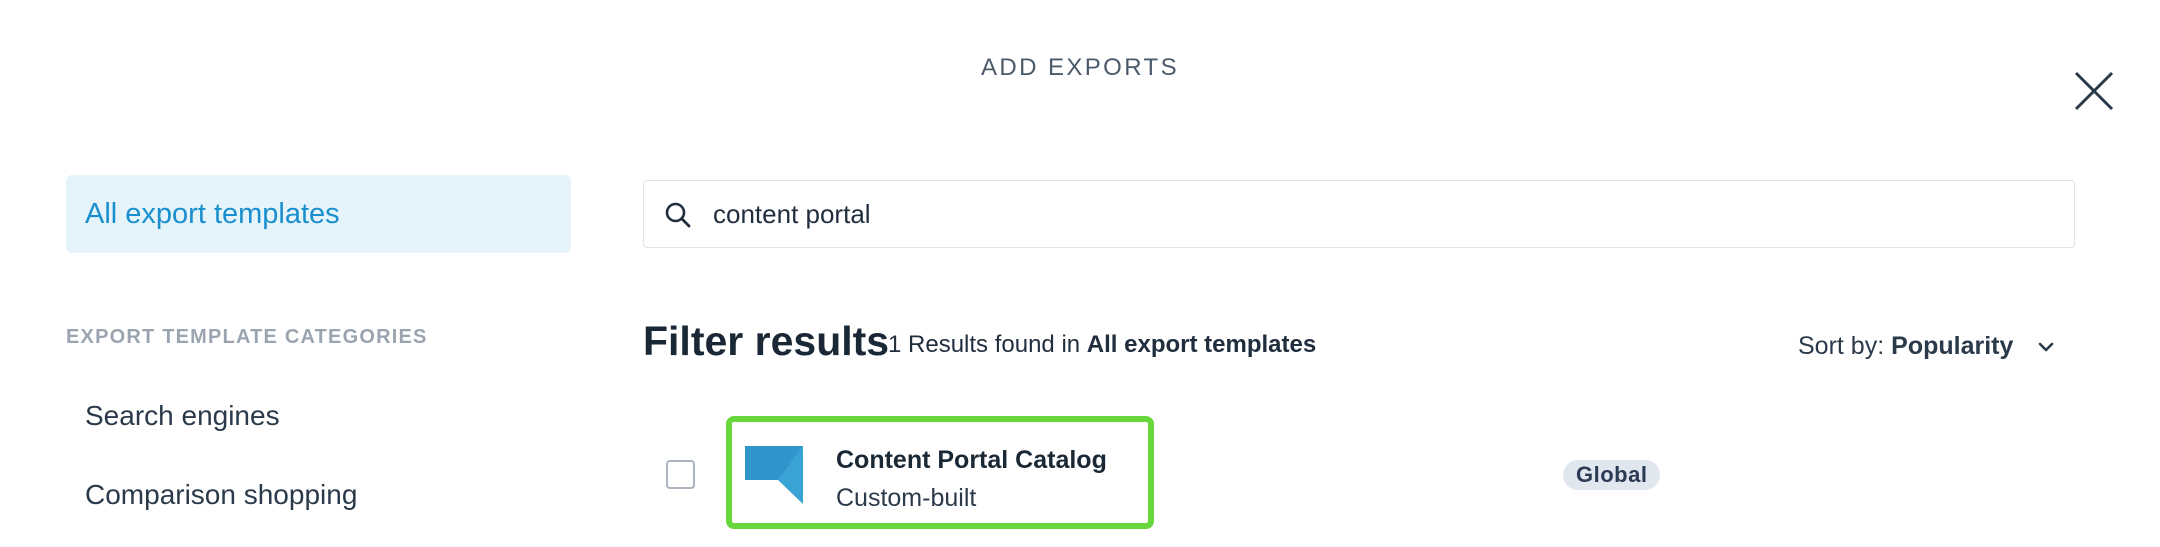  Describe the element at coordinates (984, 344) in the screenshot. I see `results-count-text: 1 Results found in` at that location.